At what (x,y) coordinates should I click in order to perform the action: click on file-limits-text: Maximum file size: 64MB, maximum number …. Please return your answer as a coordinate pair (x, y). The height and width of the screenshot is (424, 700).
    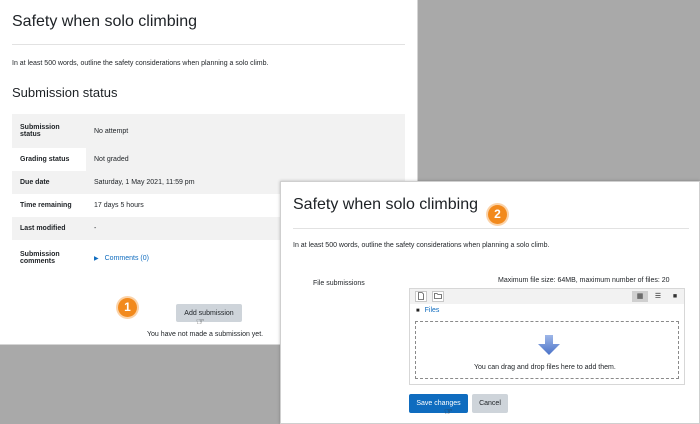
    Looking at the image, I should click on (584, 280).